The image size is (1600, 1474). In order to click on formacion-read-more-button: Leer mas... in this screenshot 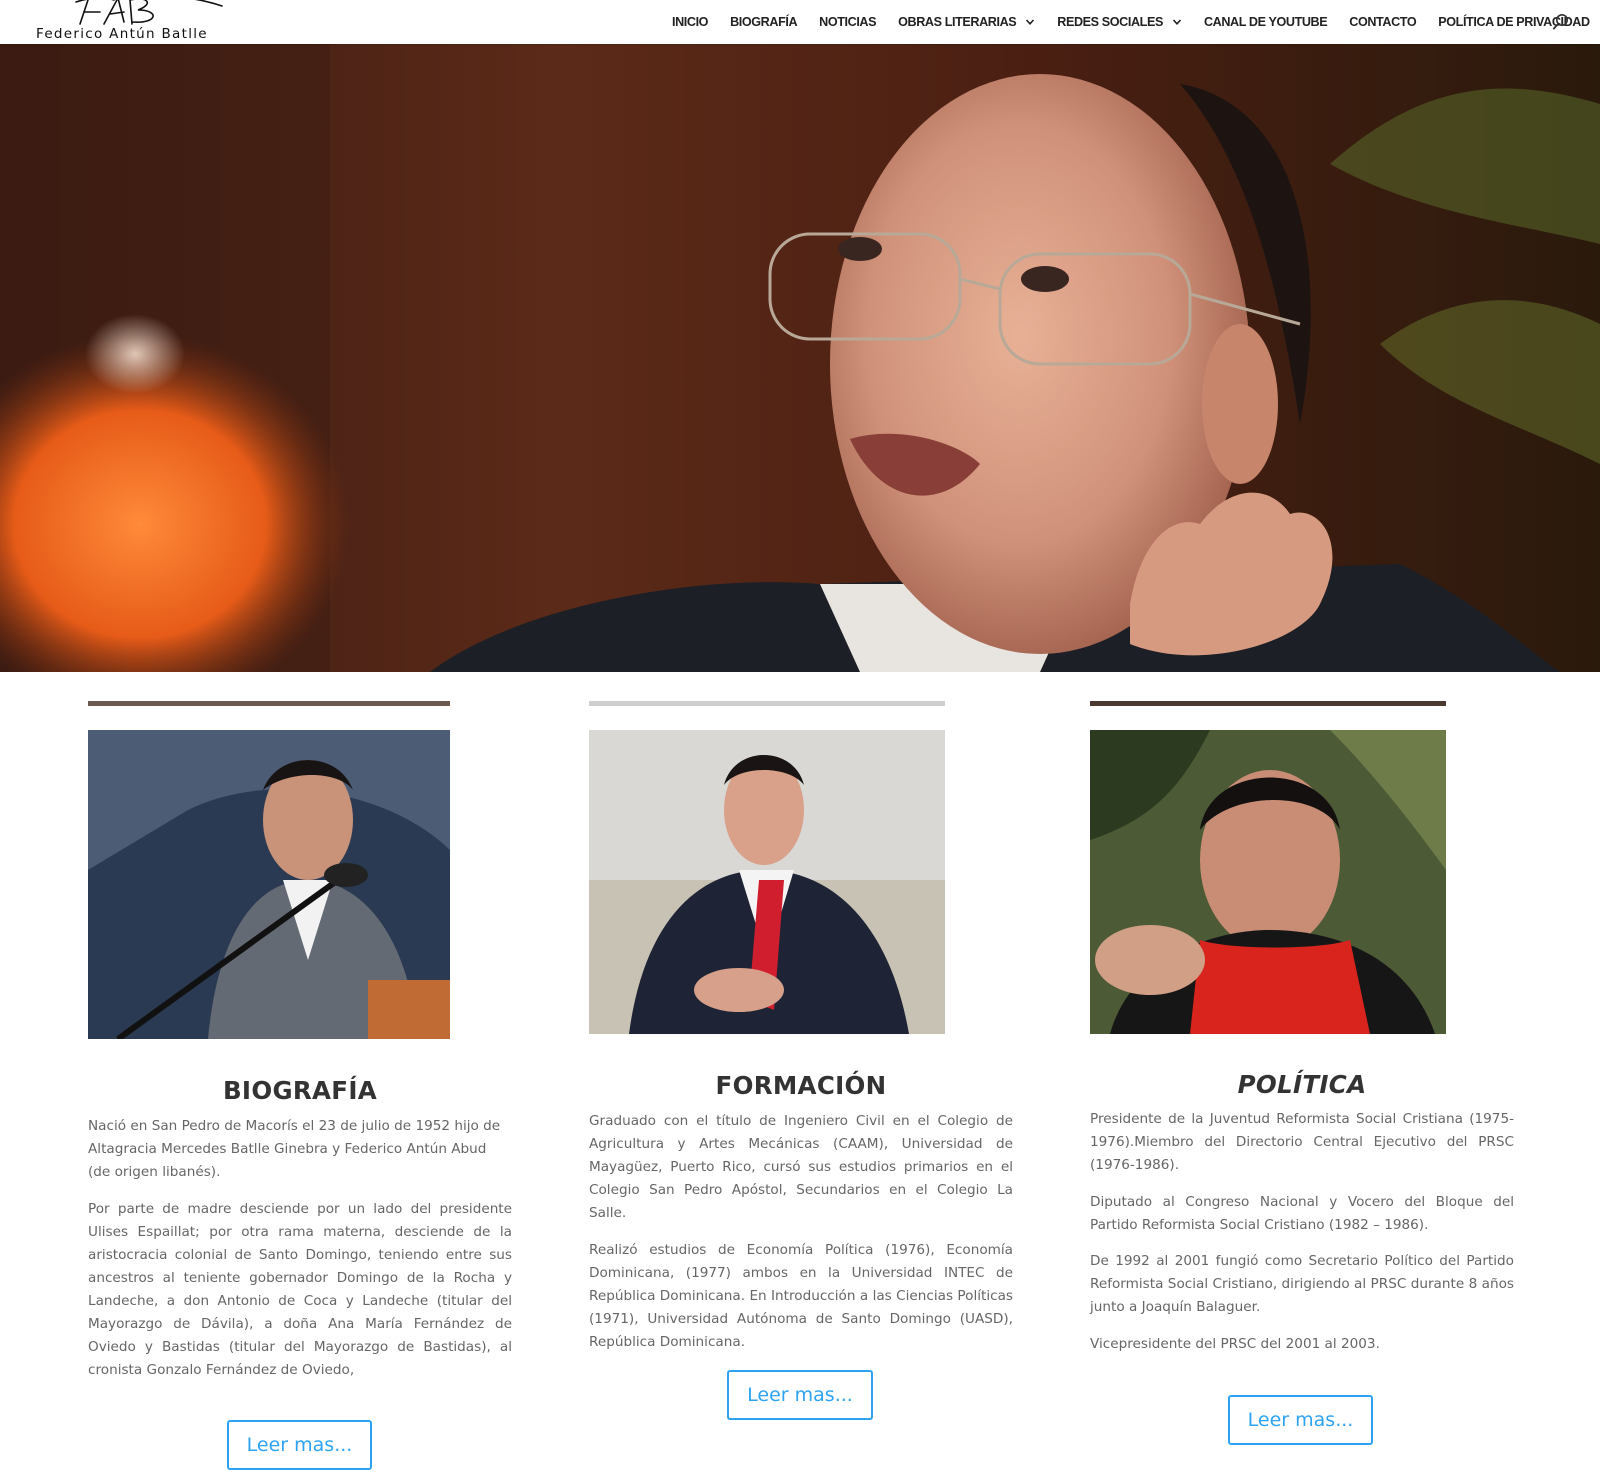, I will do `click(800, 1395)`.